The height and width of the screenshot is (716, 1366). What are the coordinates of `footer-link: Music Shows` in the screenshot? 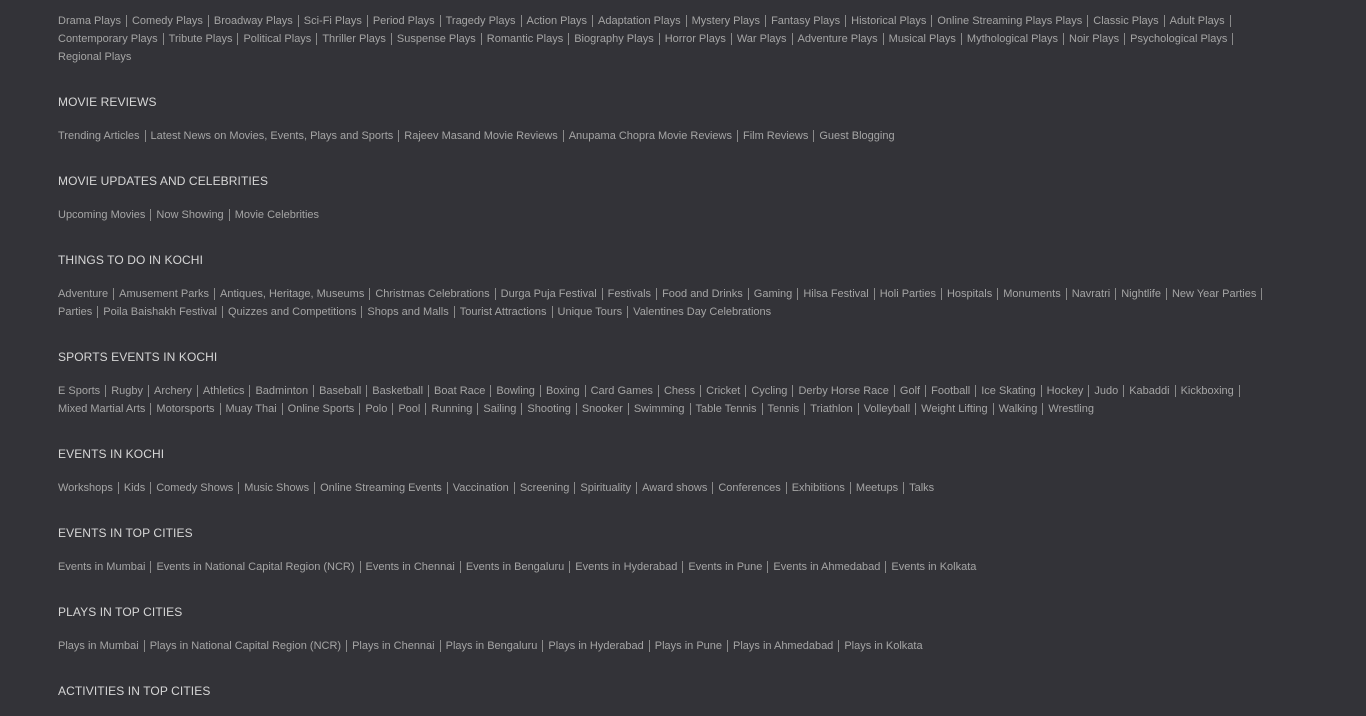 It's located at (276, 488).